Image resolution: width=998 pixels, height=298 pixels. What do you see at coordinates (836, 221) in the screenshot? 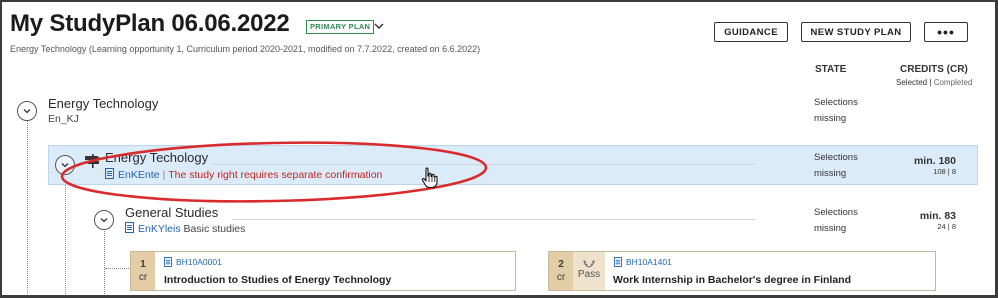
I see `submodule-state: Selections missing` at bounding box center [836, 221].